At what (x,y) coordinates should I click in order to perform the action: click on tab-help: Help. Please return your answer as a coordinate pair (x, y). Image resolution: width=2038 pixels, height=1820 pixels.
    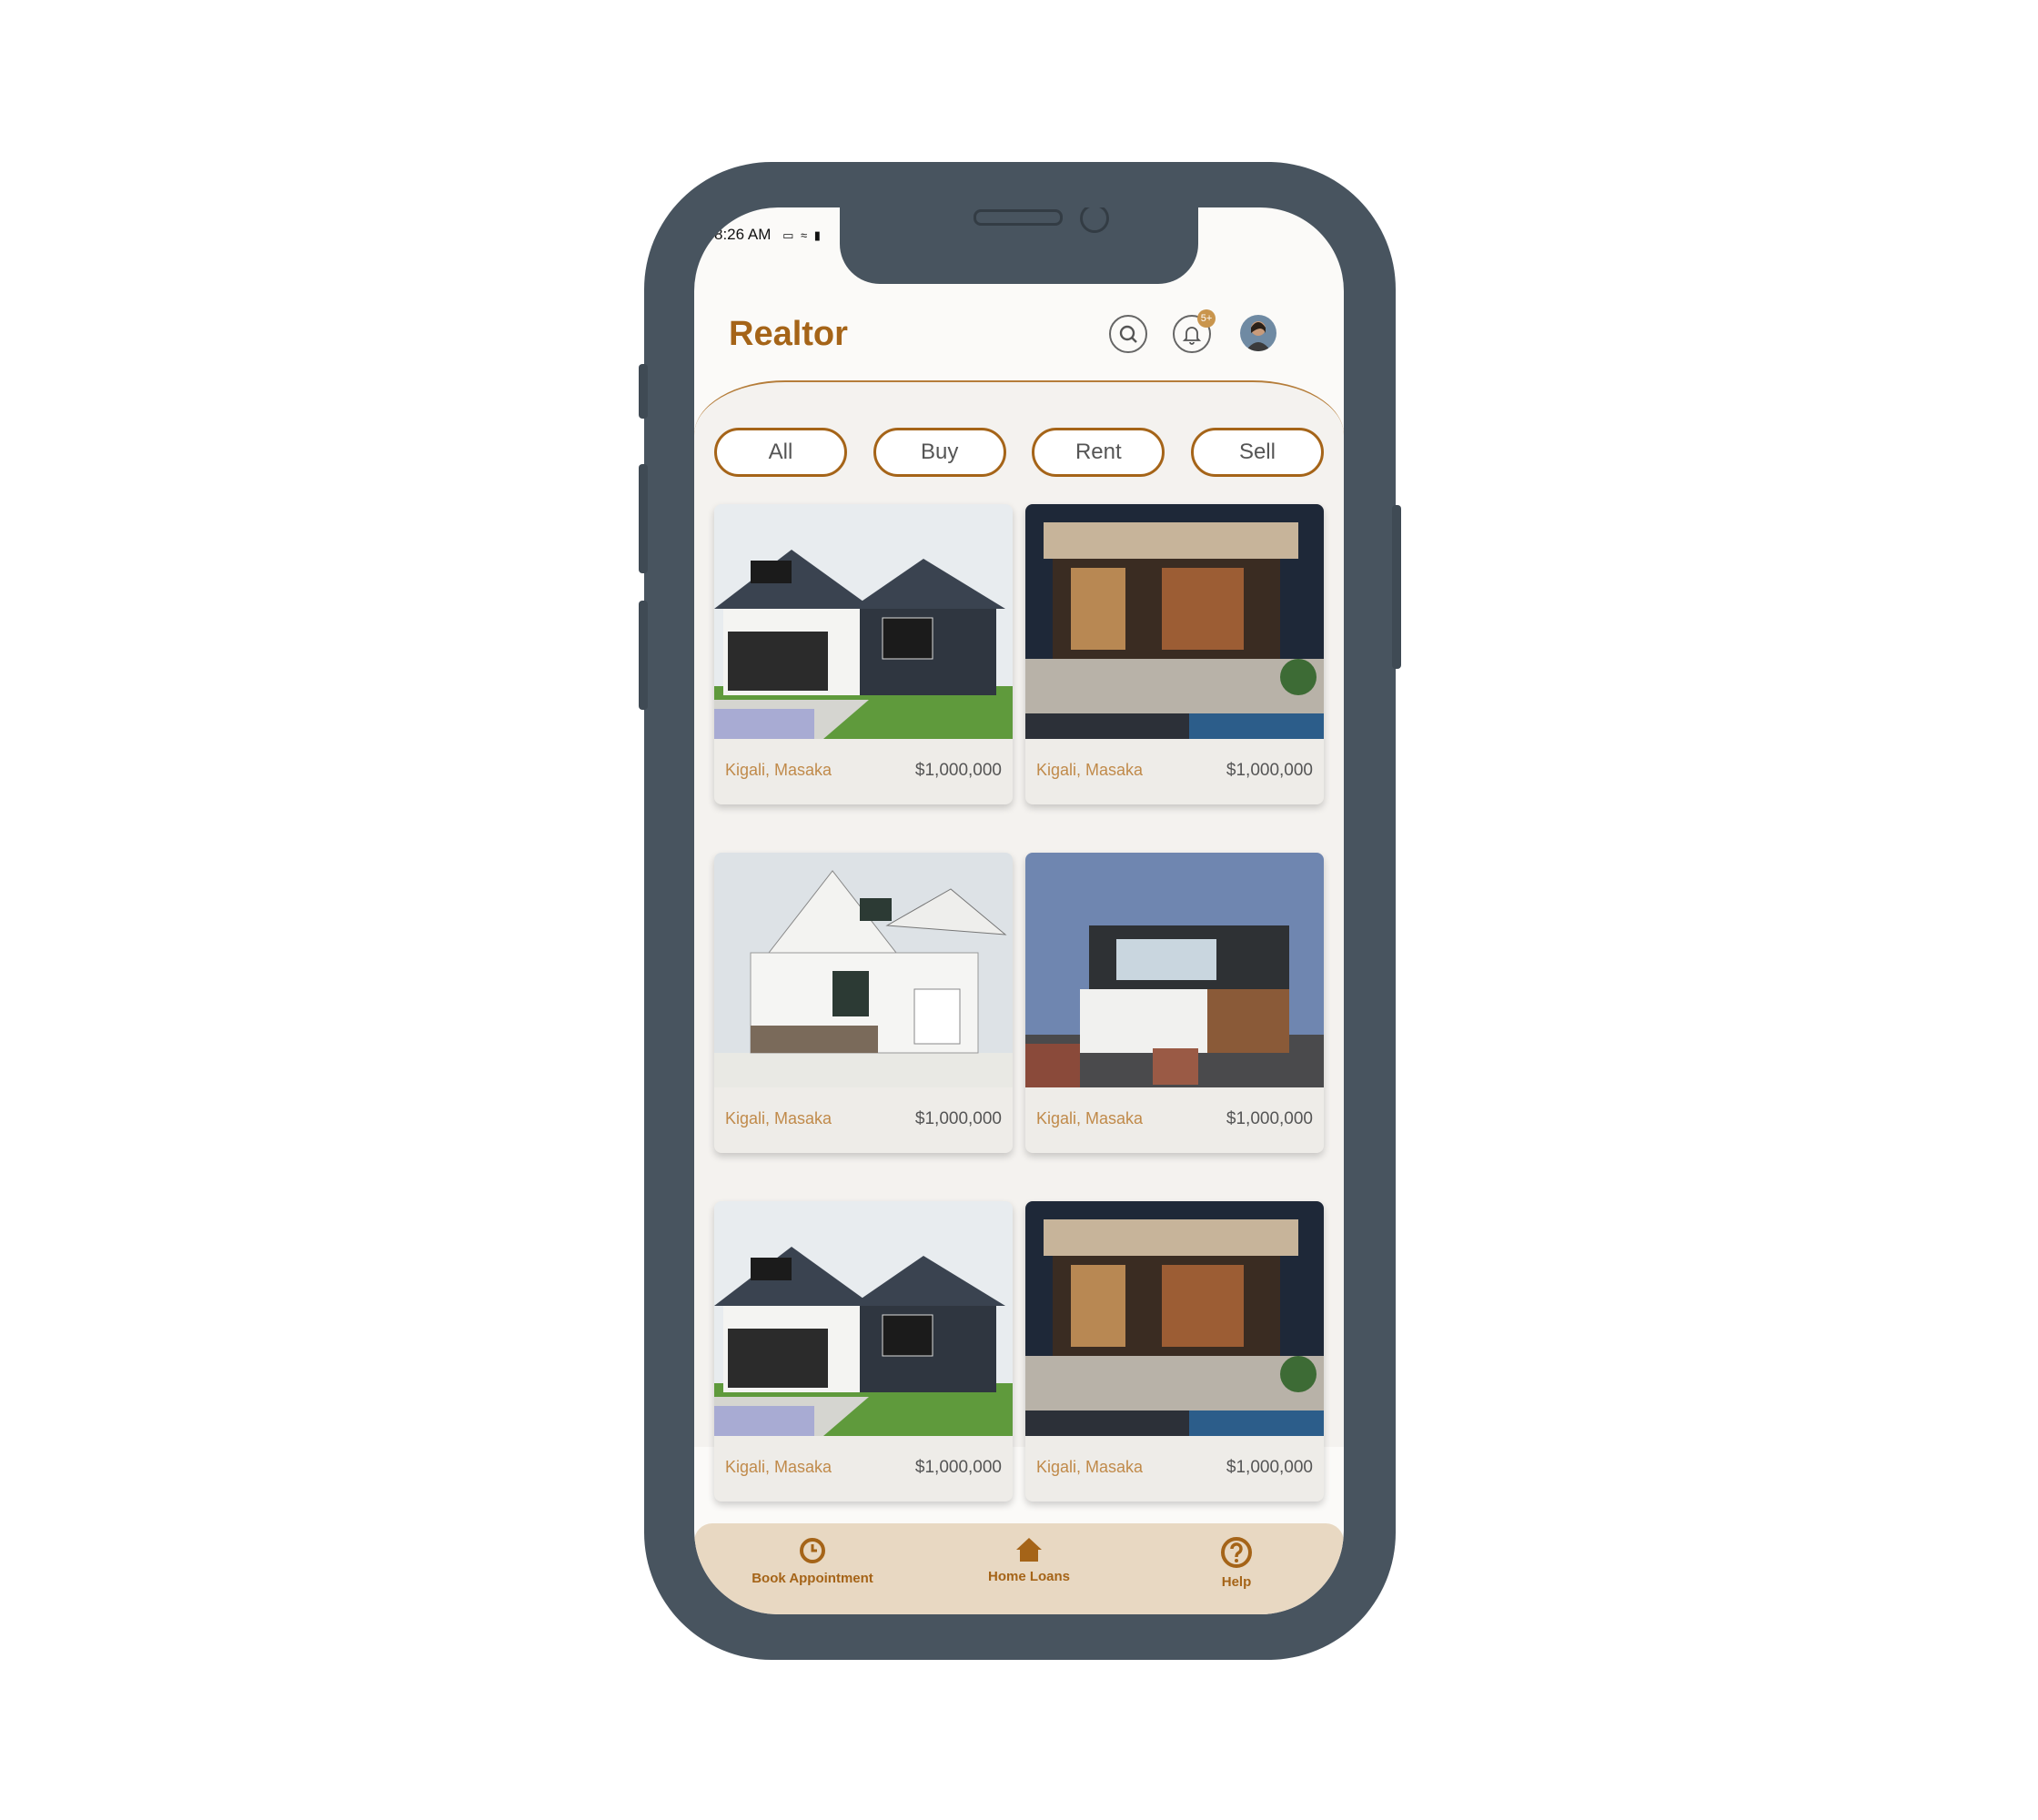
    Looking at the image, I should click on (1236, 1563).